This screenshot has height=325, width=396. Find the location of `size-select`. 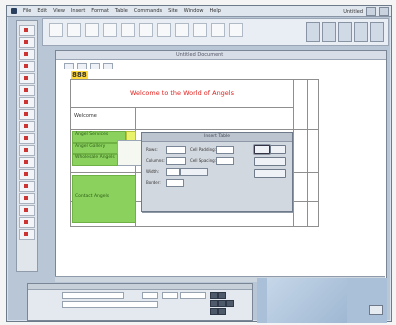

size-select is located at coordinates (150, 295).